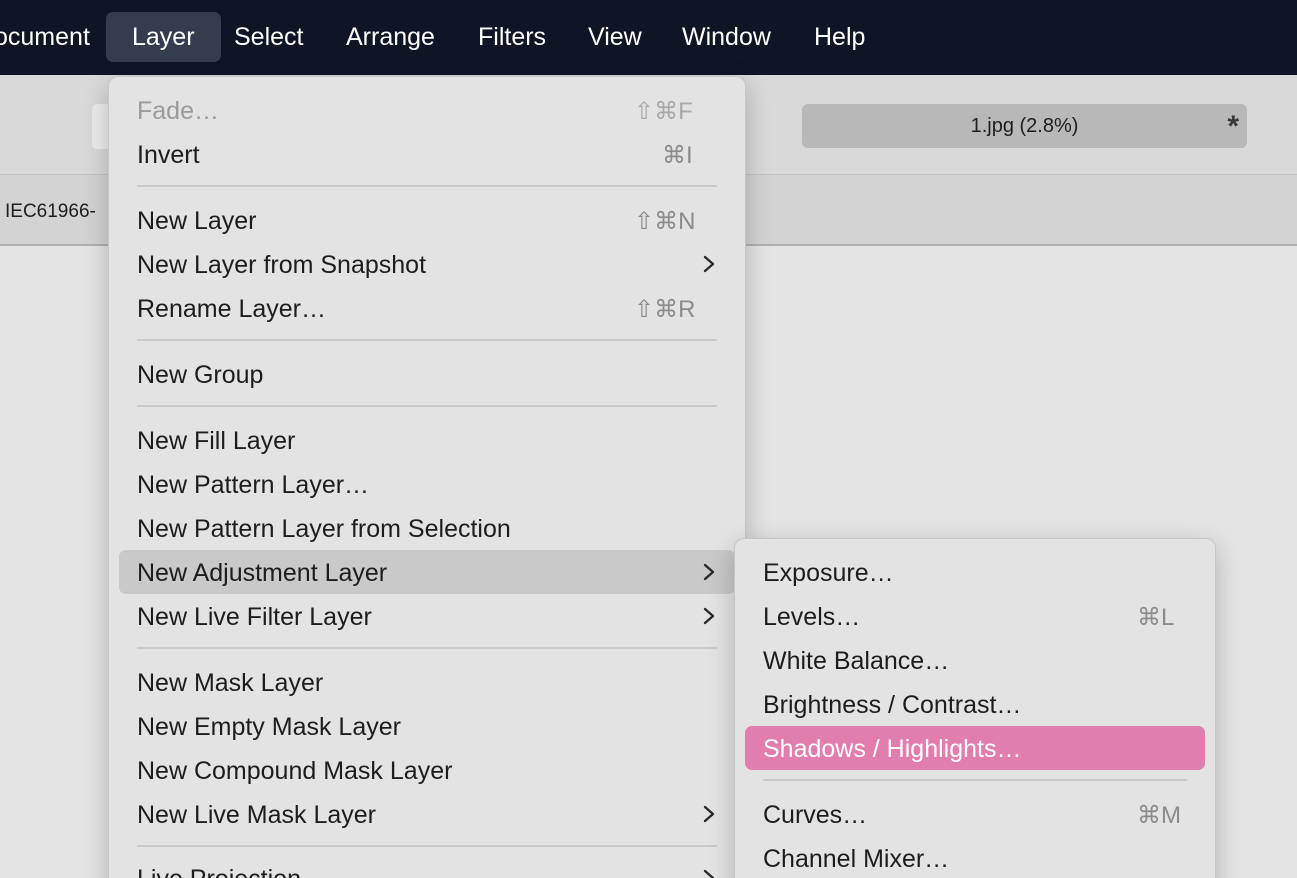 Image resolution: width=1297 pixels, height=878 pixels. I want to click on menu-item-new-adjustment-layer: New Adjustment Layer, so click(427, 572).